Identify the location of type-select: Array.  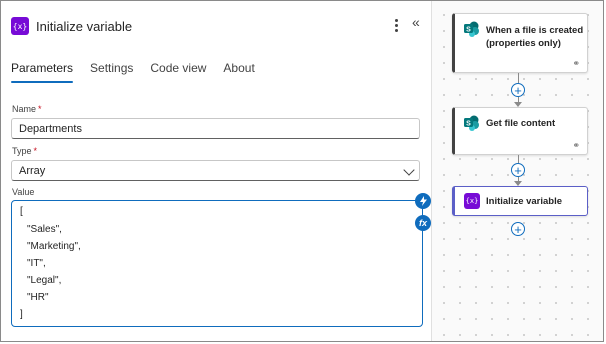
(215, 170).